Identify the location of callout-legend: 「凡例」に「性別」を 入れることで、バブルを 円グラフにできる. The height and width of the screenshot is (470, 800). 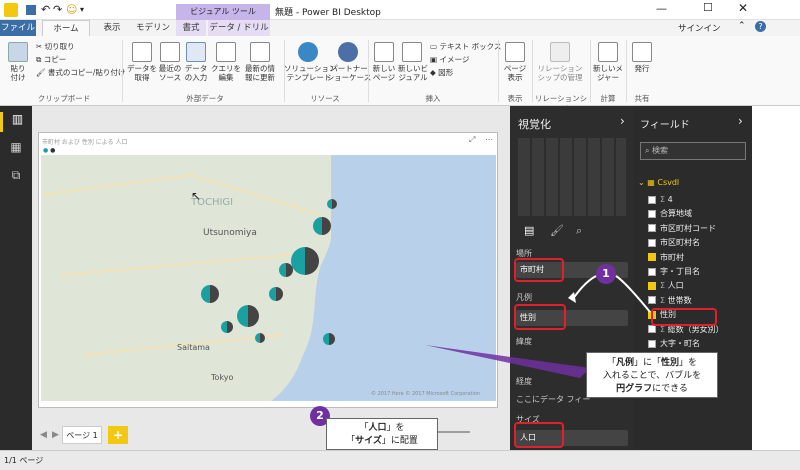
(652, 375).